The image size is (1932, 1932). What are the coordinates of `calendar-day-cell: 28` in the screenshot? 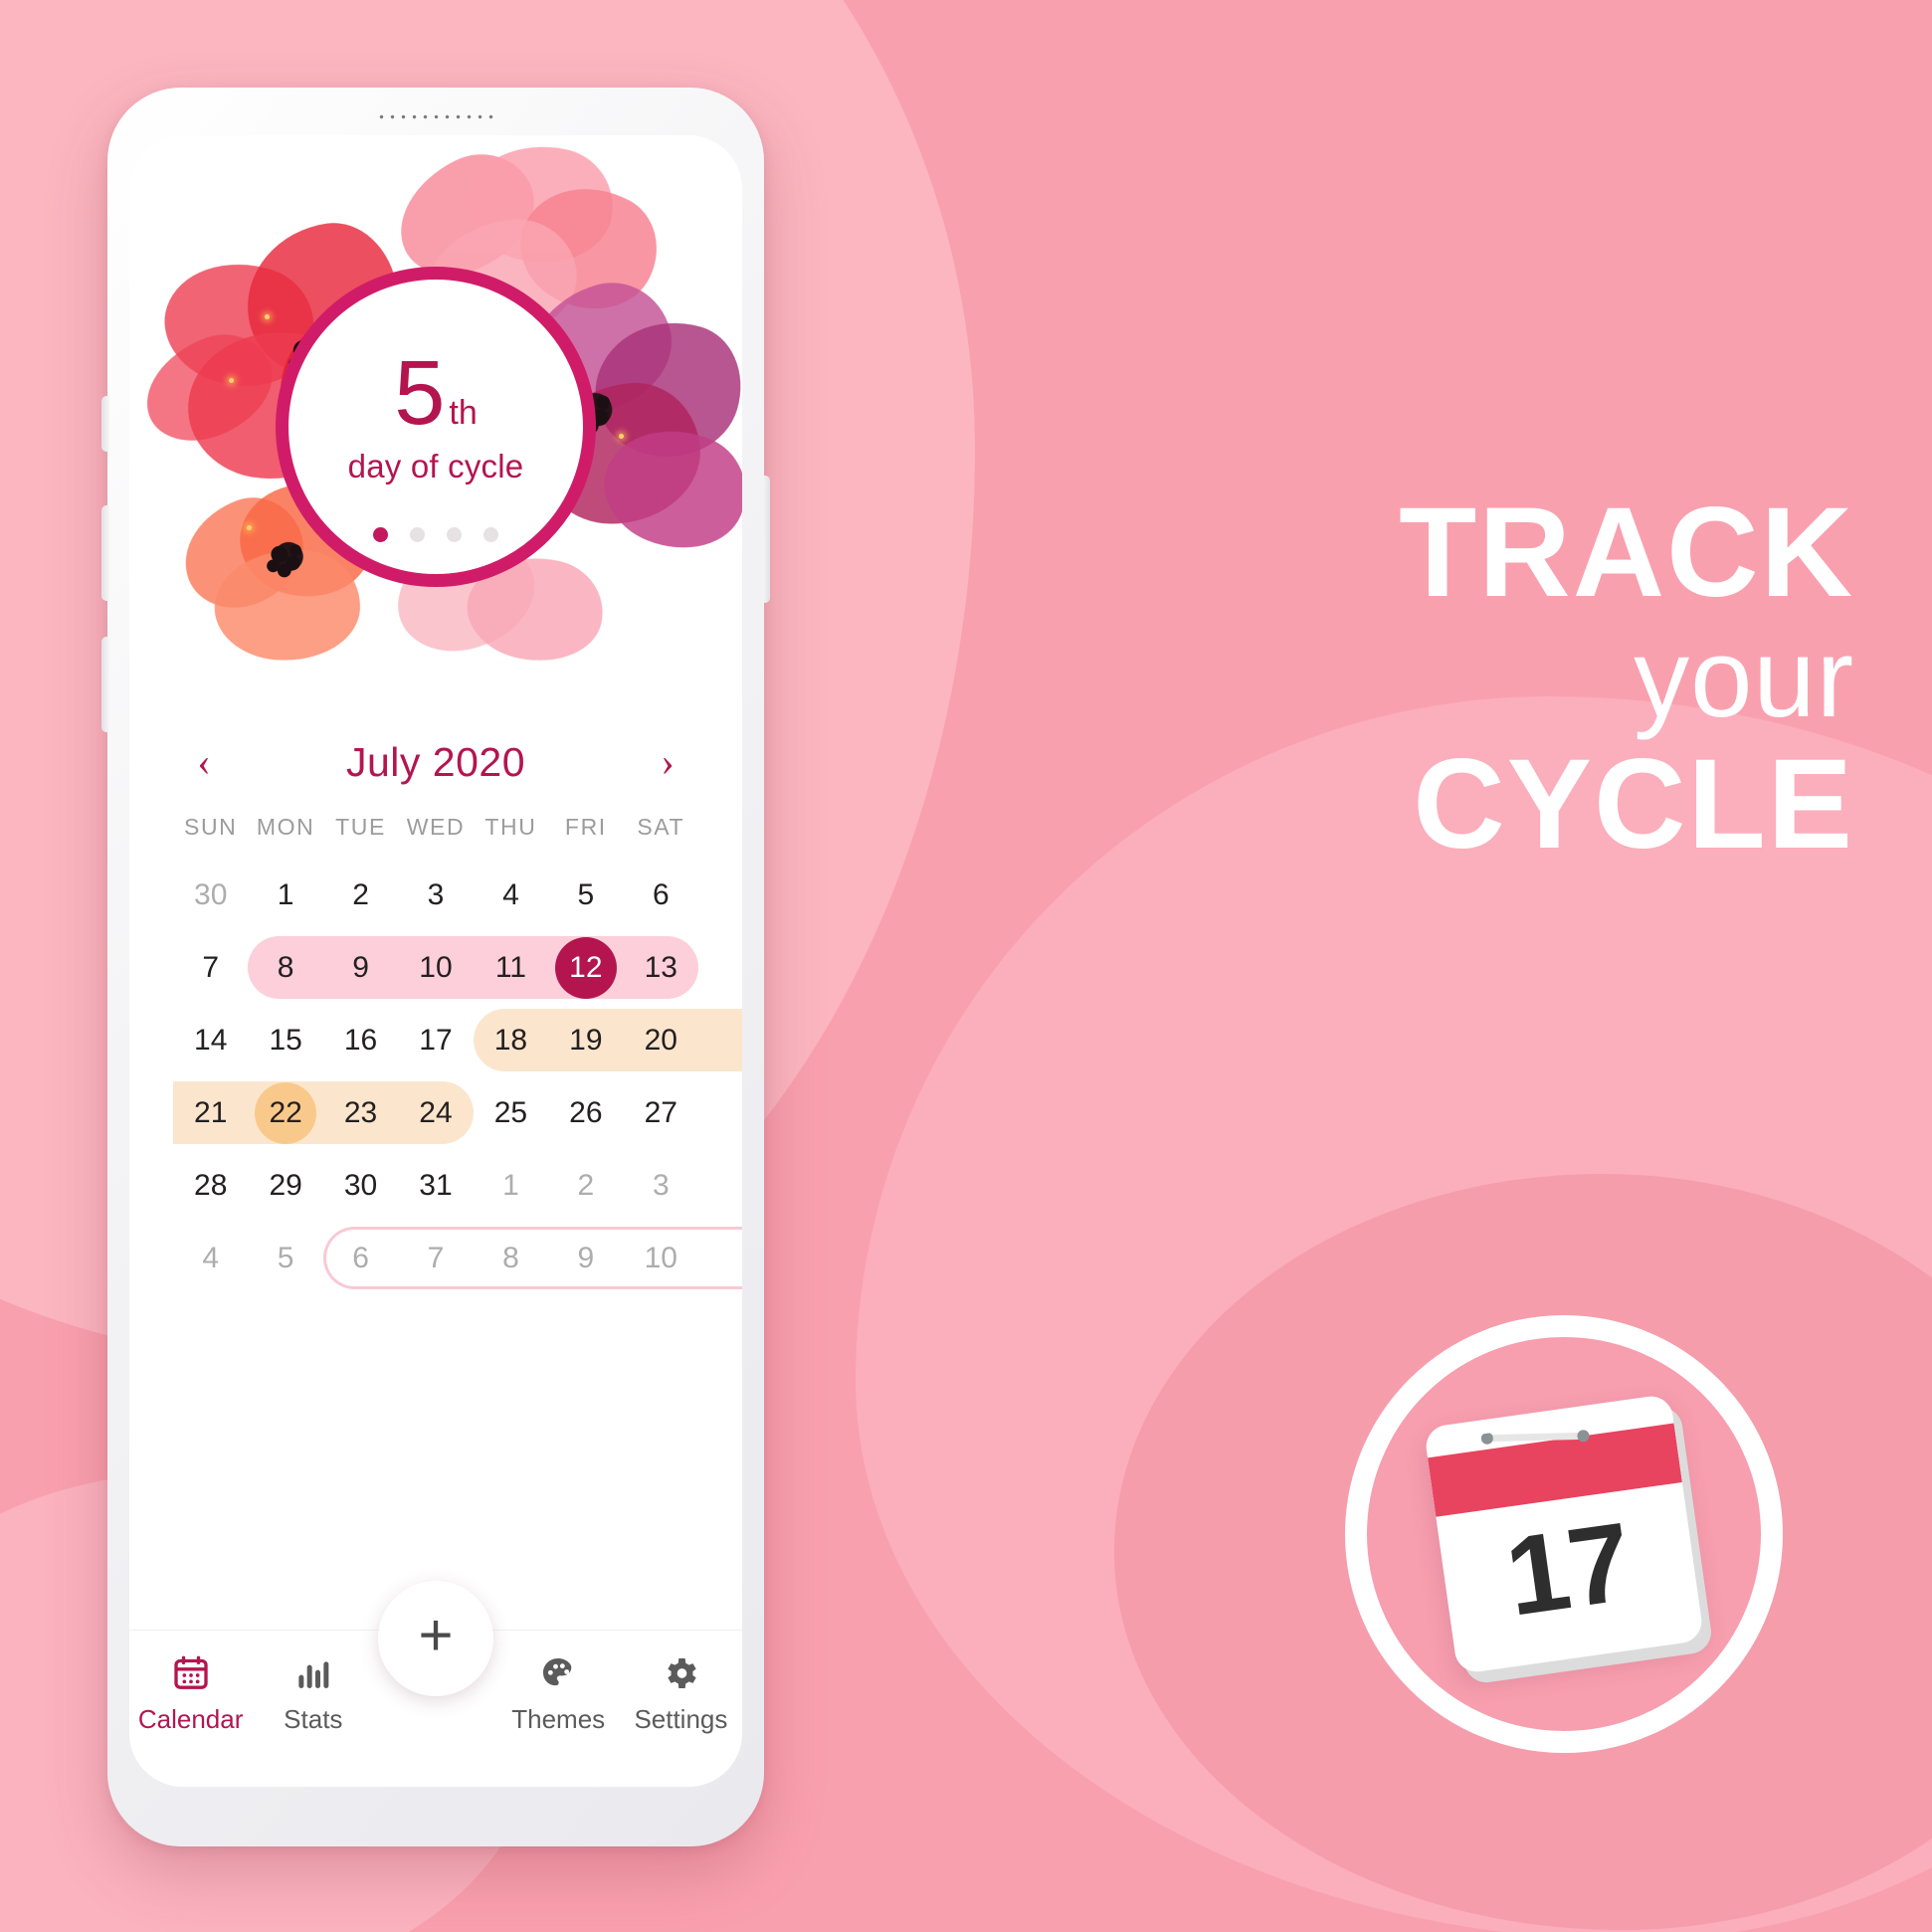 It's located at (210, 1185).